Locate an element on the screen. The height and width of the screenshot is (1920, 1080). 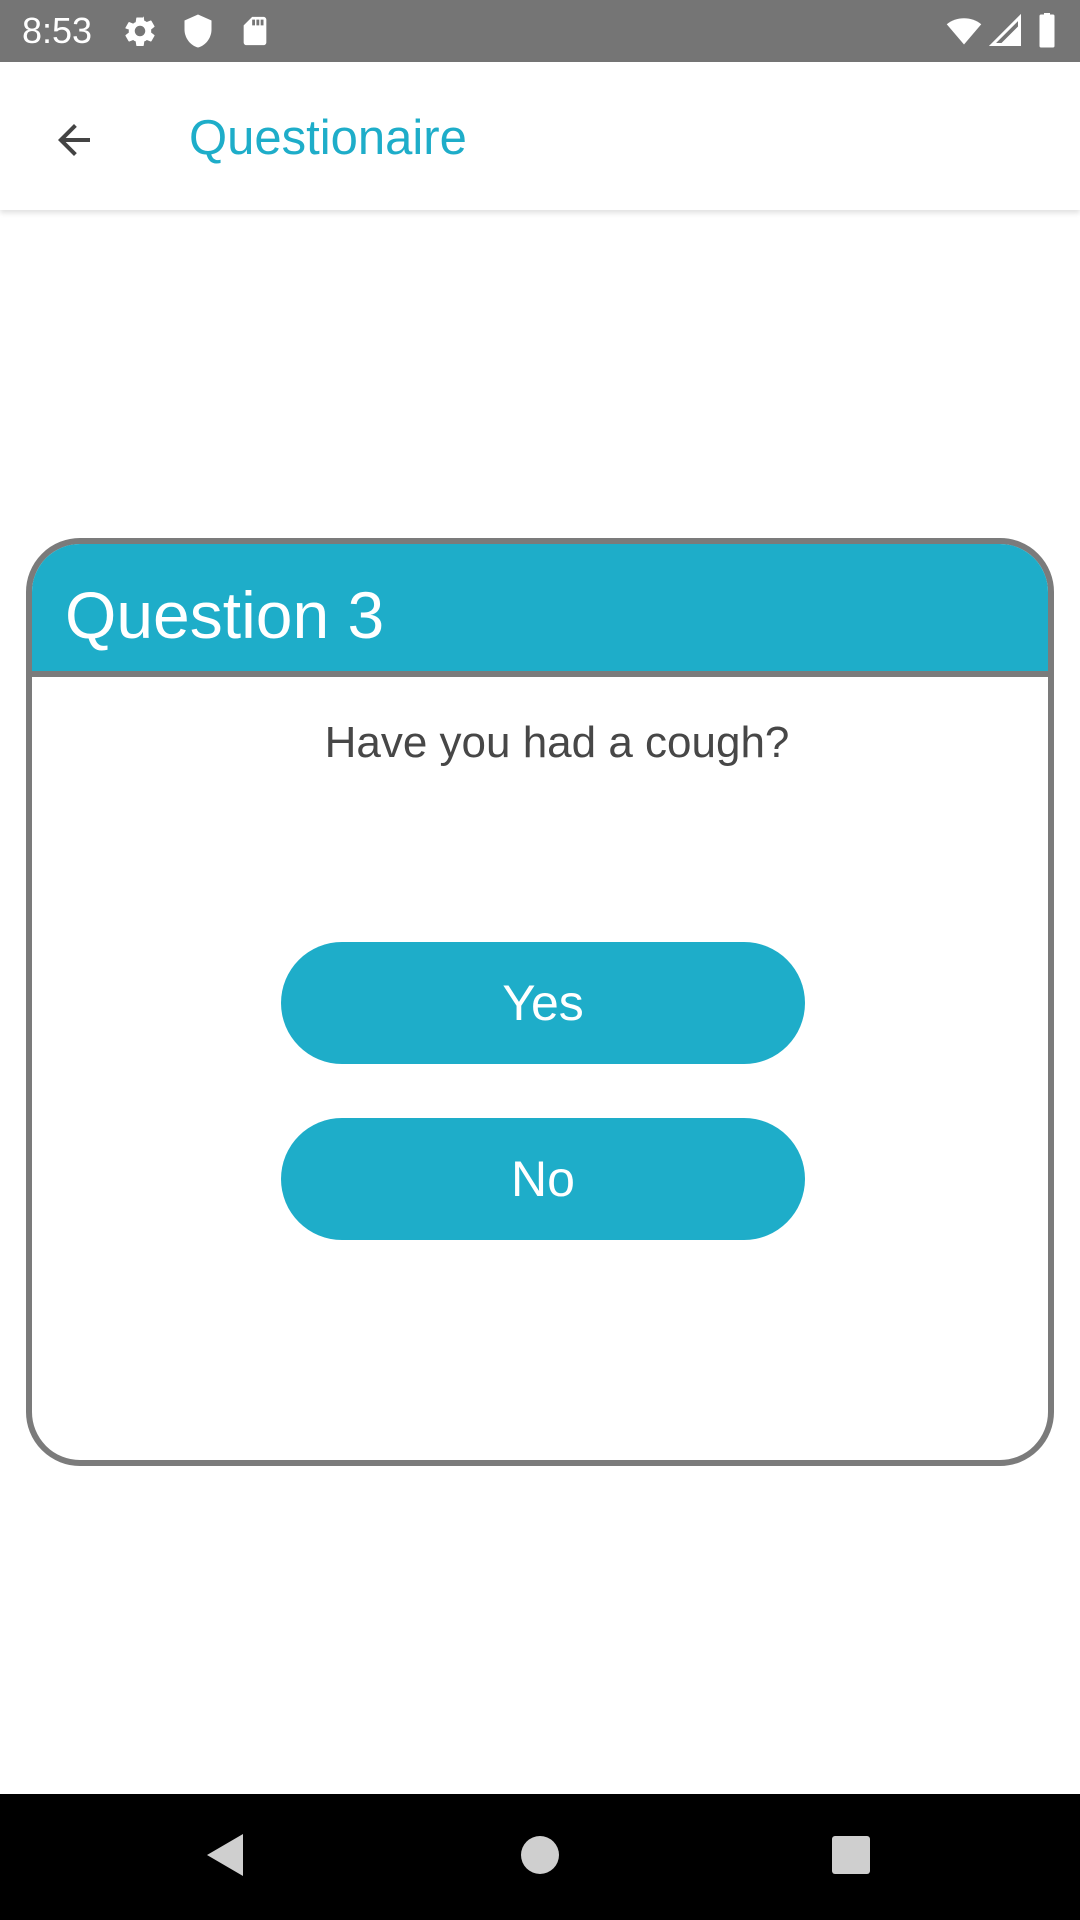
sd-card-icon is located at coordinates (255, 33).